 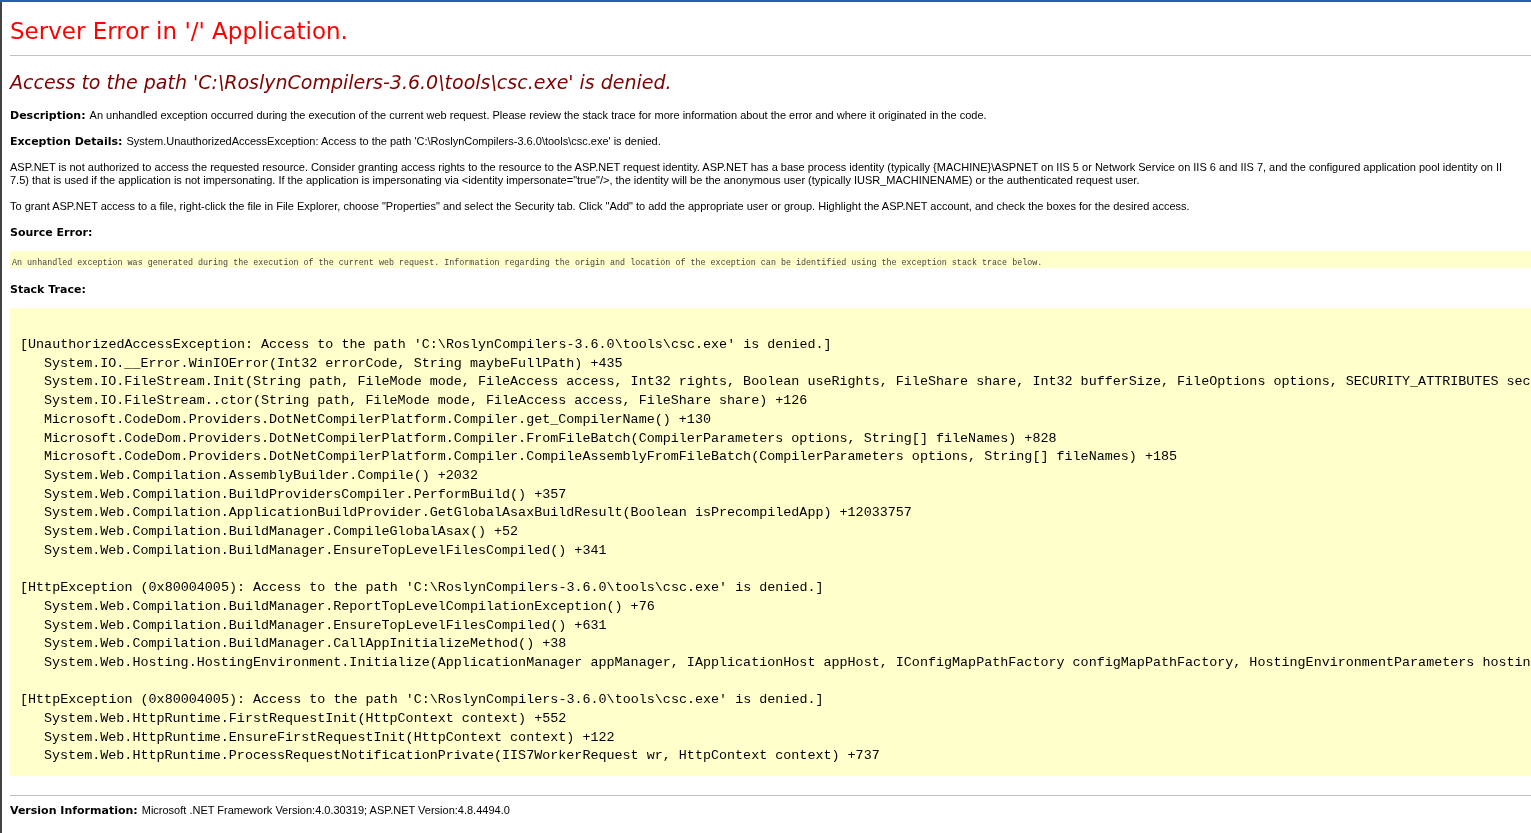 I want to click on page-title: Server Error in '/' Application., so click(x=179, y=31).